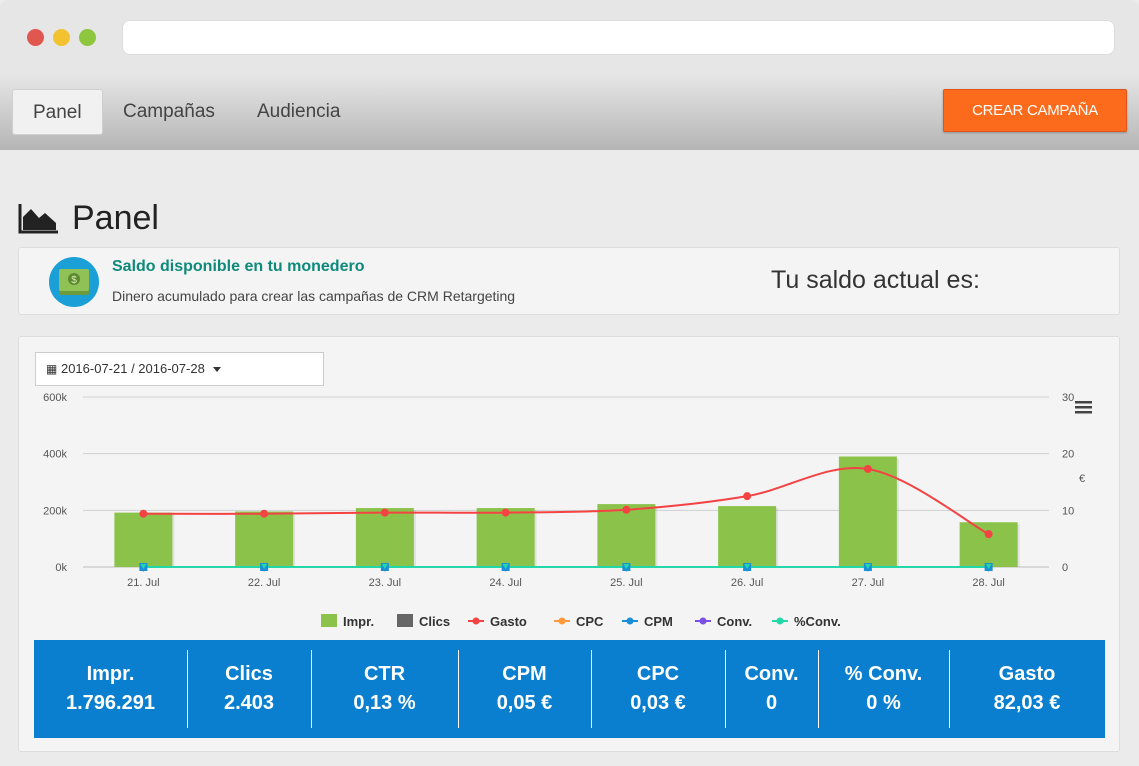 This screenshot has height=766, width=1139. Describe the element at coordinates (358, 621) in the screenshot. I see `legend-label: Impr.` at that location.